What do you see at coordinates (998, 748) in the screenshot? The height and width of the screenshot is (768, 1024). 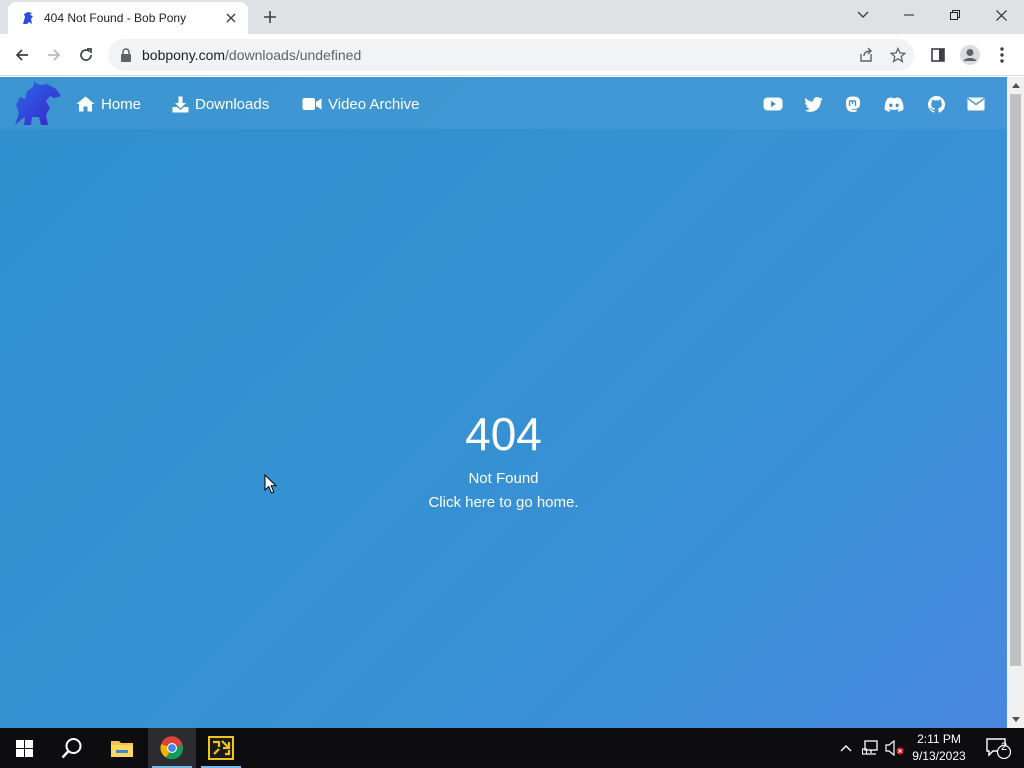 I see `action-center-icon: 2` at bounding box center [998, 748].